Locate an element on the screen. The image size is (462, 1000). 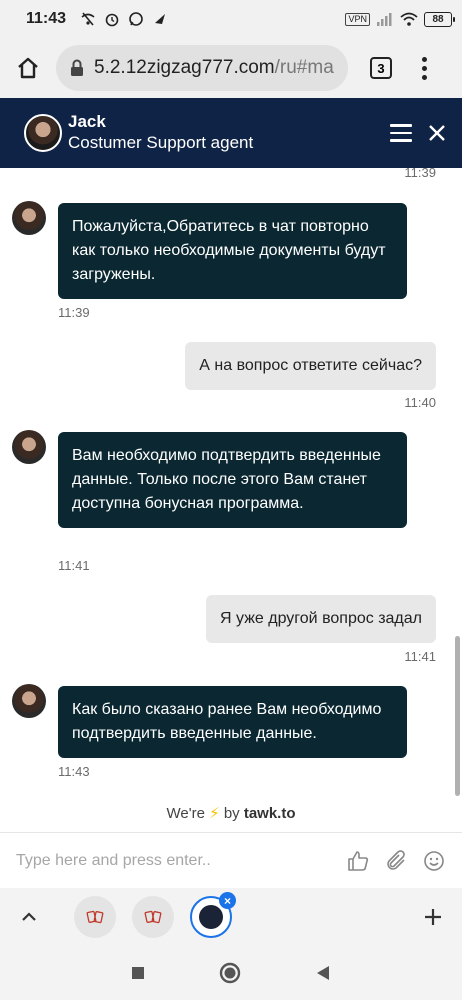
powered-by-word: by is located at coordinates (231, 813).